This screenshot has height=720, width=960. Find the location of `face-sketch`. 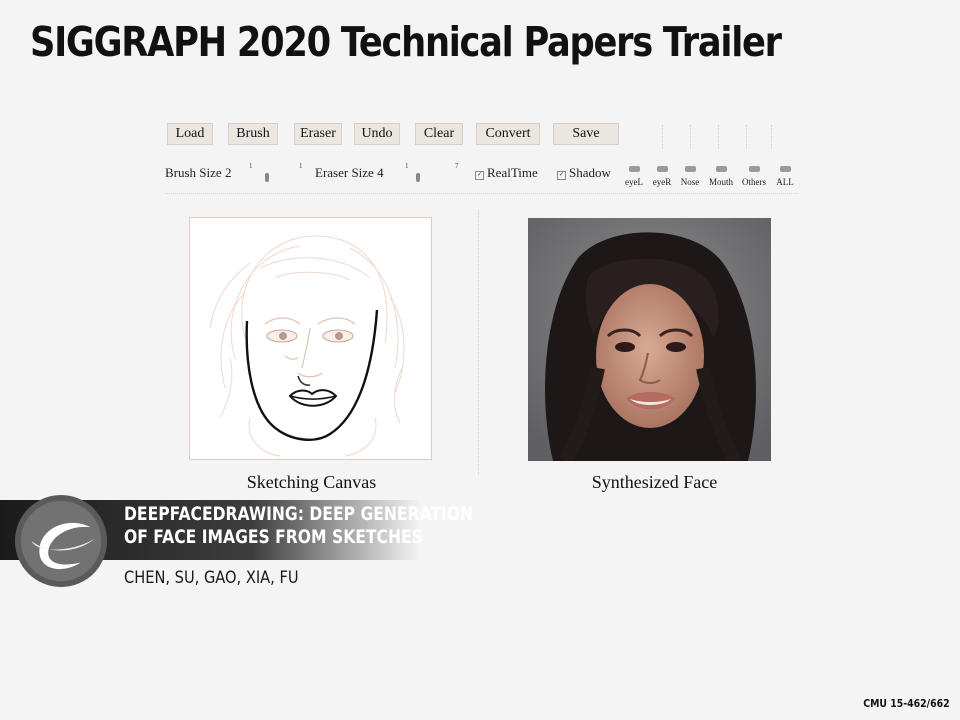

face-sketch is located at coordinates (307, 346).